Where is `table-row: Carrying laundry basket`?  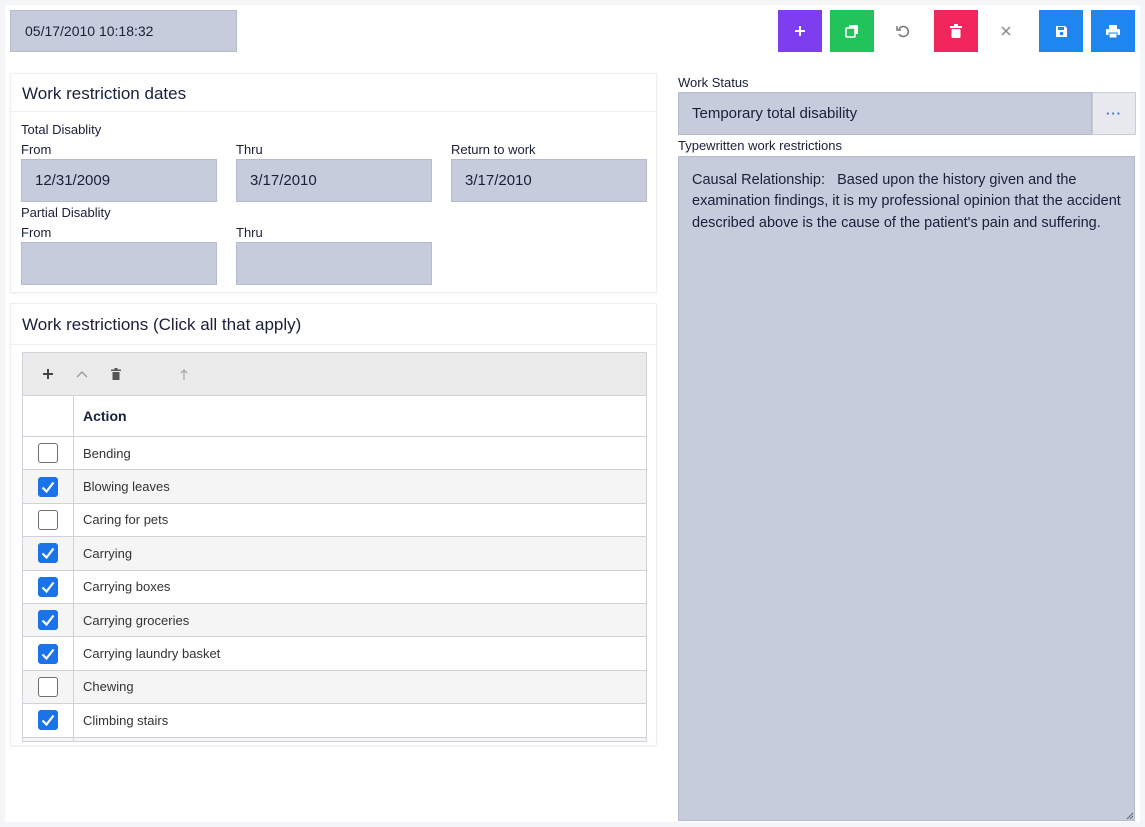 table-row: Carrying laundry basket is located at coordinates (334, 654).